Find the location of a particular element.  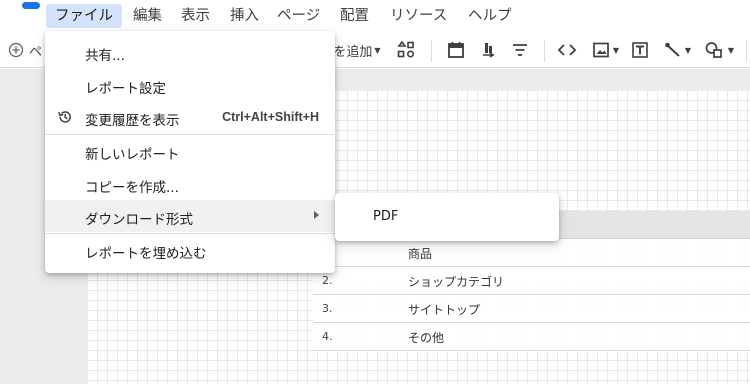

date-range-button is located at coordinates (456, 50).